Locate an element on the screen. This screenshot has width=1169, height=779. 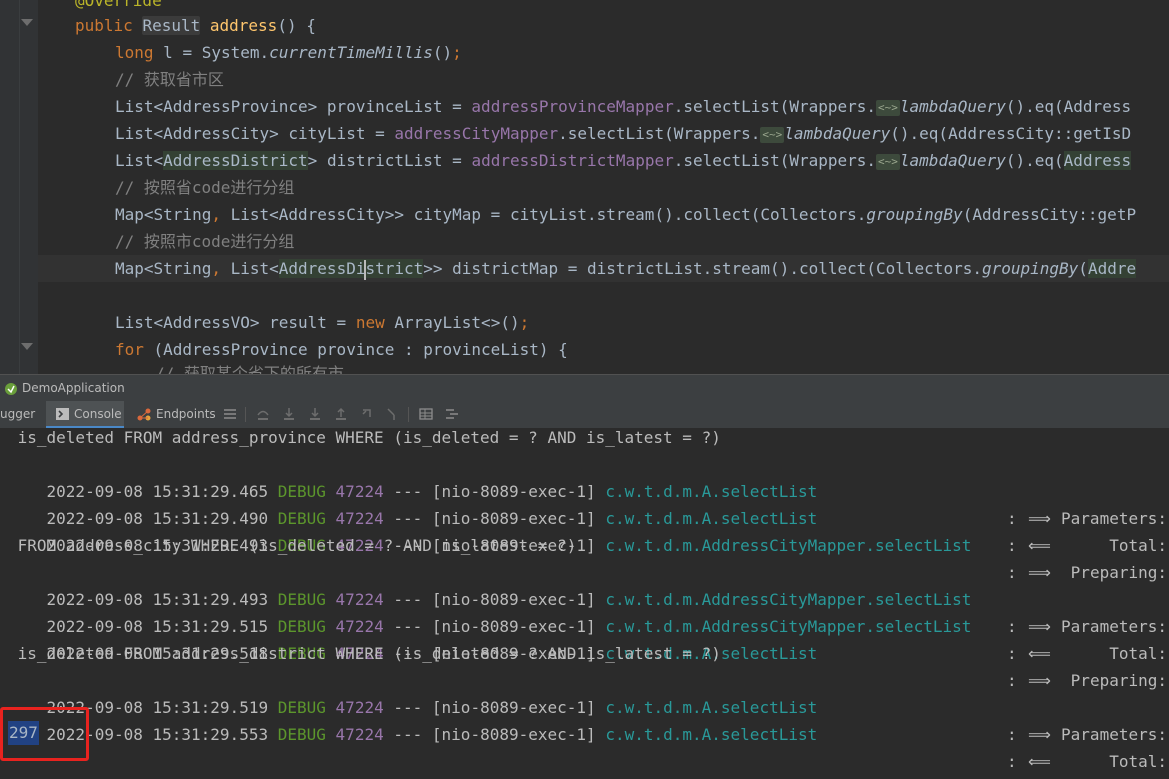
menu-icon is located at coordinates (230, 414).